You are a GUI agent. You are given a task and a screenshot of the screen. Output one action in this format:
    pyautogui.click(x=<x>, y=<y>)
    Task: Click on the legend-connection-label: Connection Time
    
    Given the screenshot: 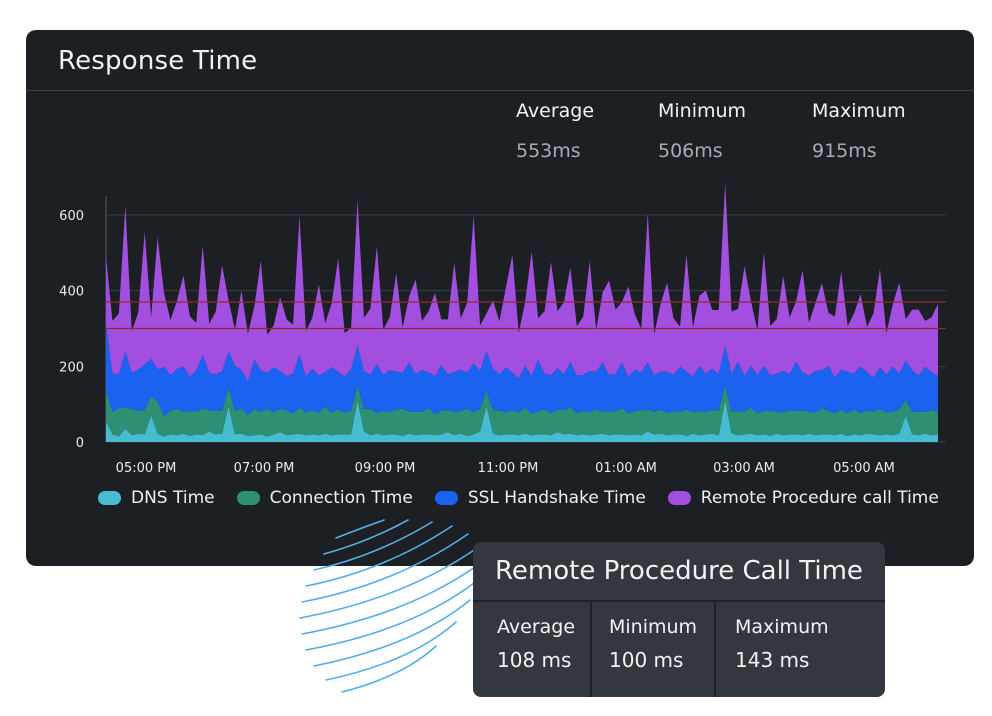 What is the action you would take?
    pyautogui.click(x=341, y=498)
    